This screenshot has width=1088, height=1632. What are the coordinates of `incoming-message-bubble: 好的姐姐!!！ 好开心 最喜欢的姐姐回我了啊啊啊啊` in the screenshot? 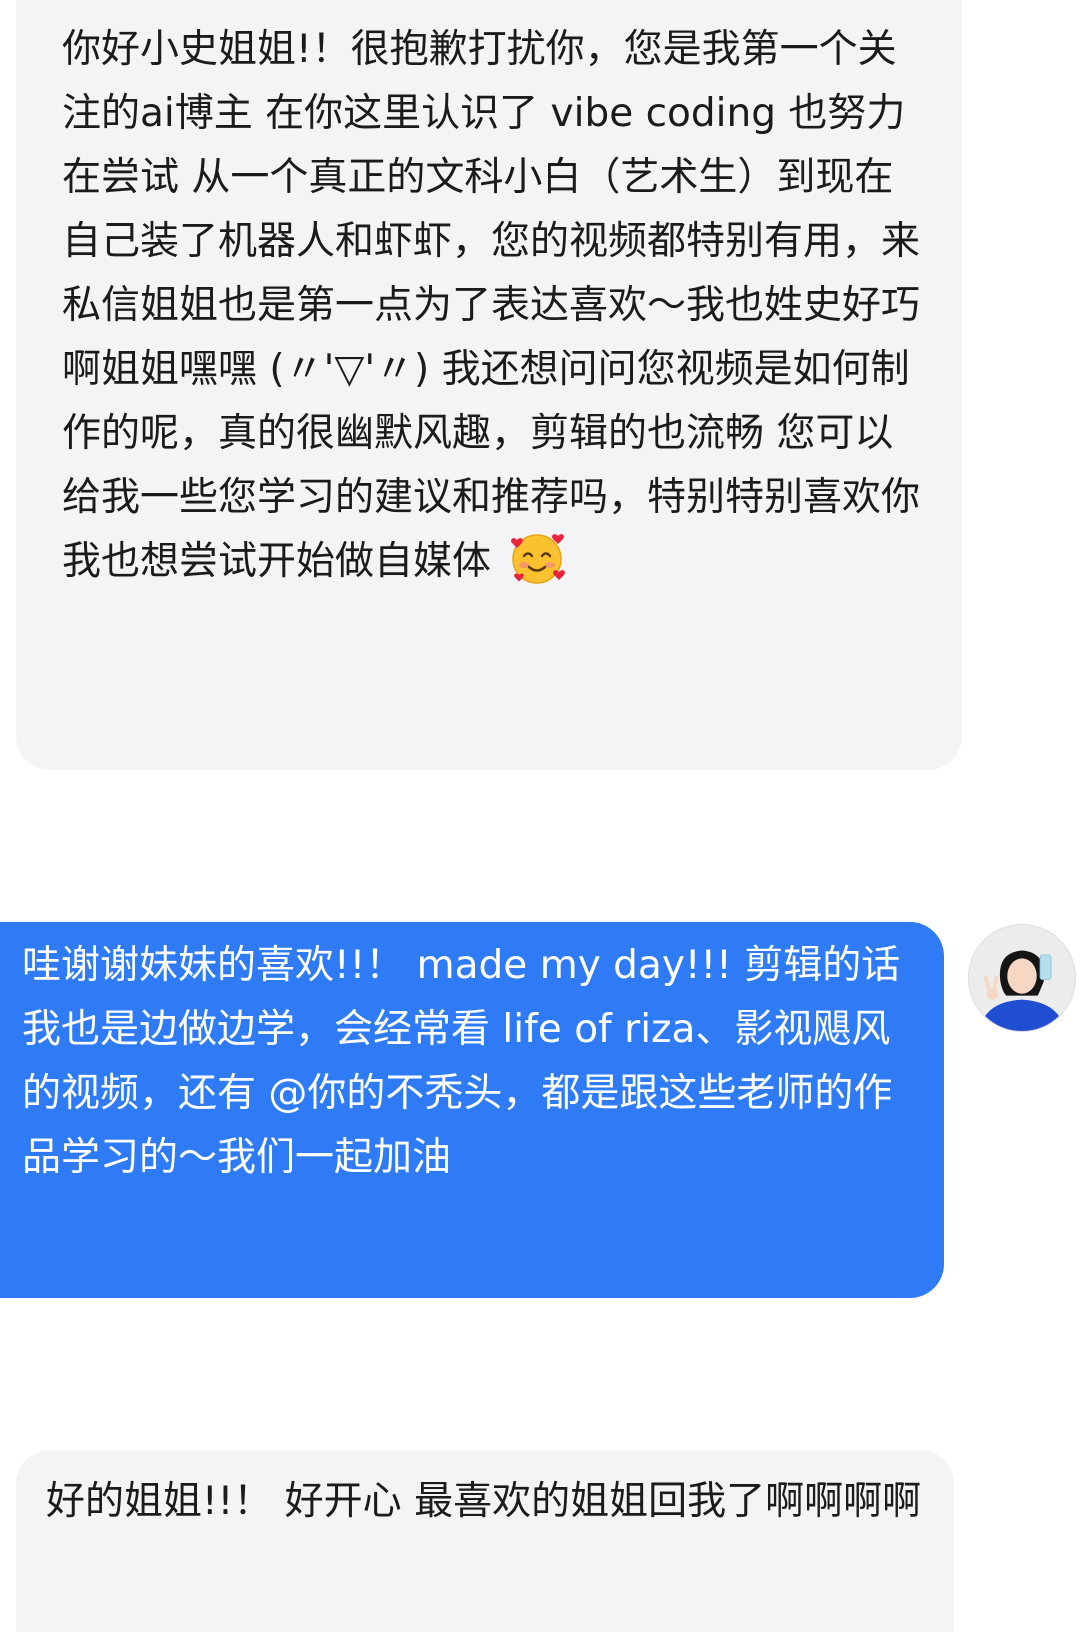 It's located at (485, 1541).